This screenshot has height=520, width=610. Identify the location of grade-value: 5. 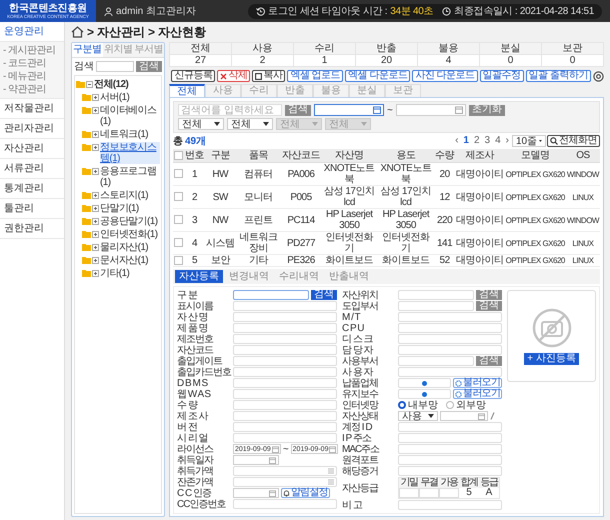
(469, 493).